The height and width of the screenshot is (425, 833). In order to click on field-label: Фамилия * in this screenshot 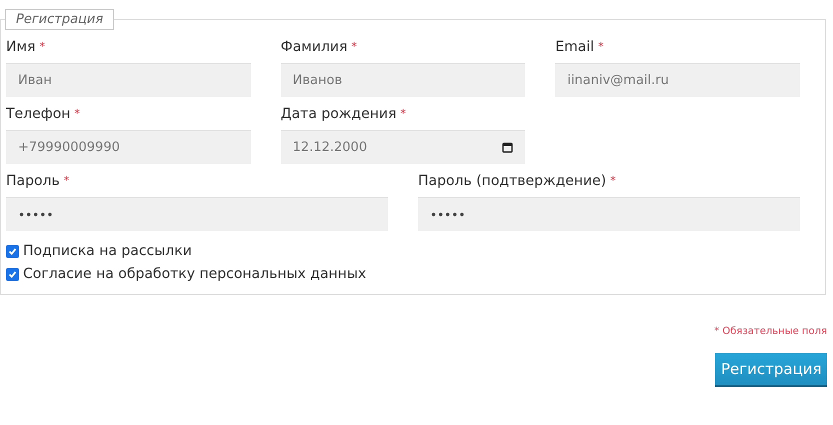, I will do `click(319, 47)`.